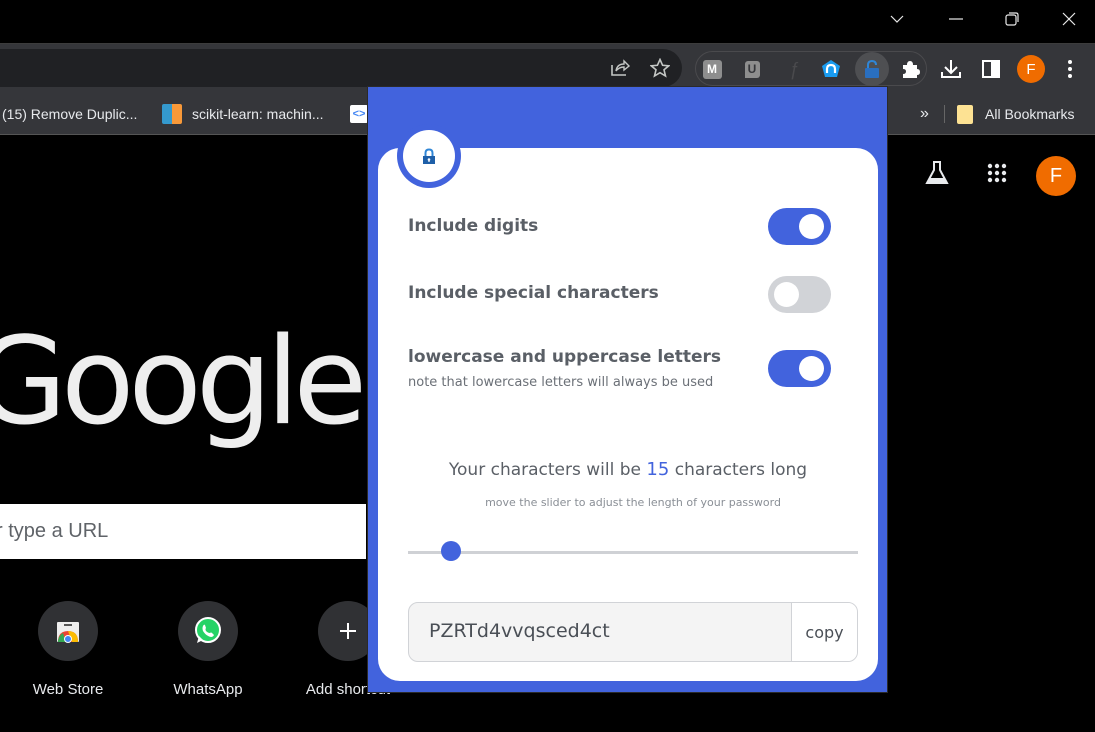 The height and width of the screenshot is (732, 1095). I want to click on shortcut-web-store: Web Store, so click(68, 649).